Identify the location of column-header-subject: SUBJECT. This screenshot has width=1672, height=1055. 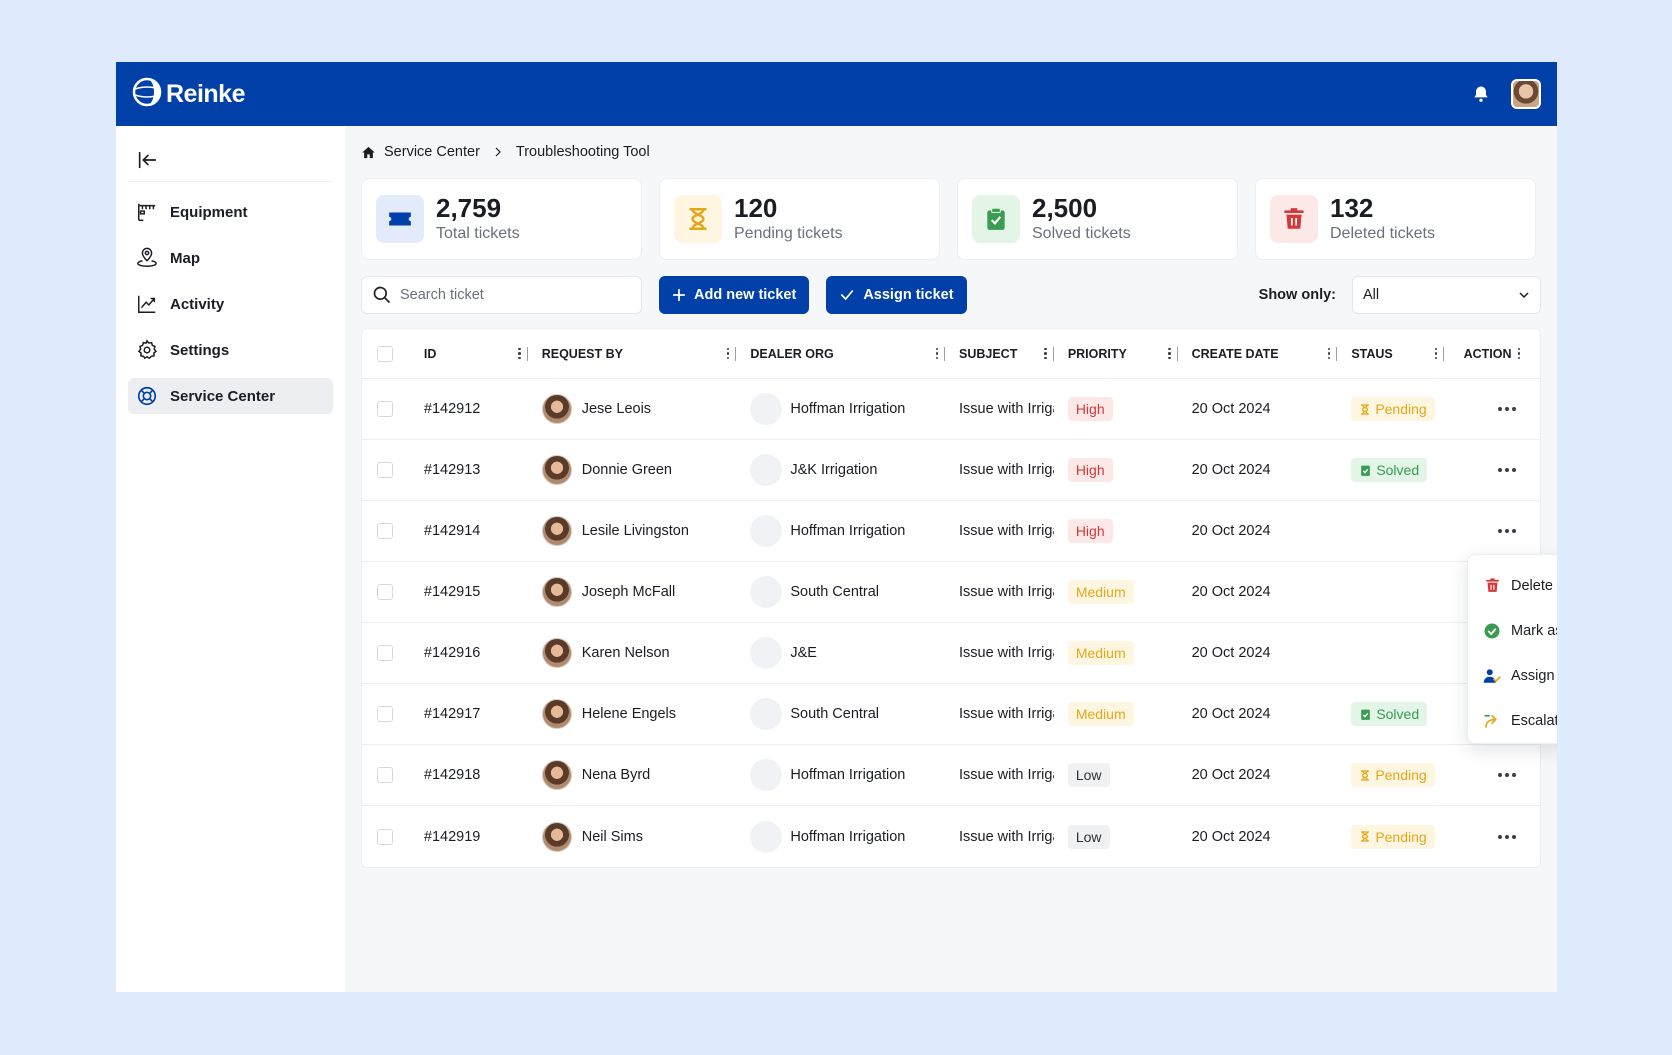
(1013, 353).